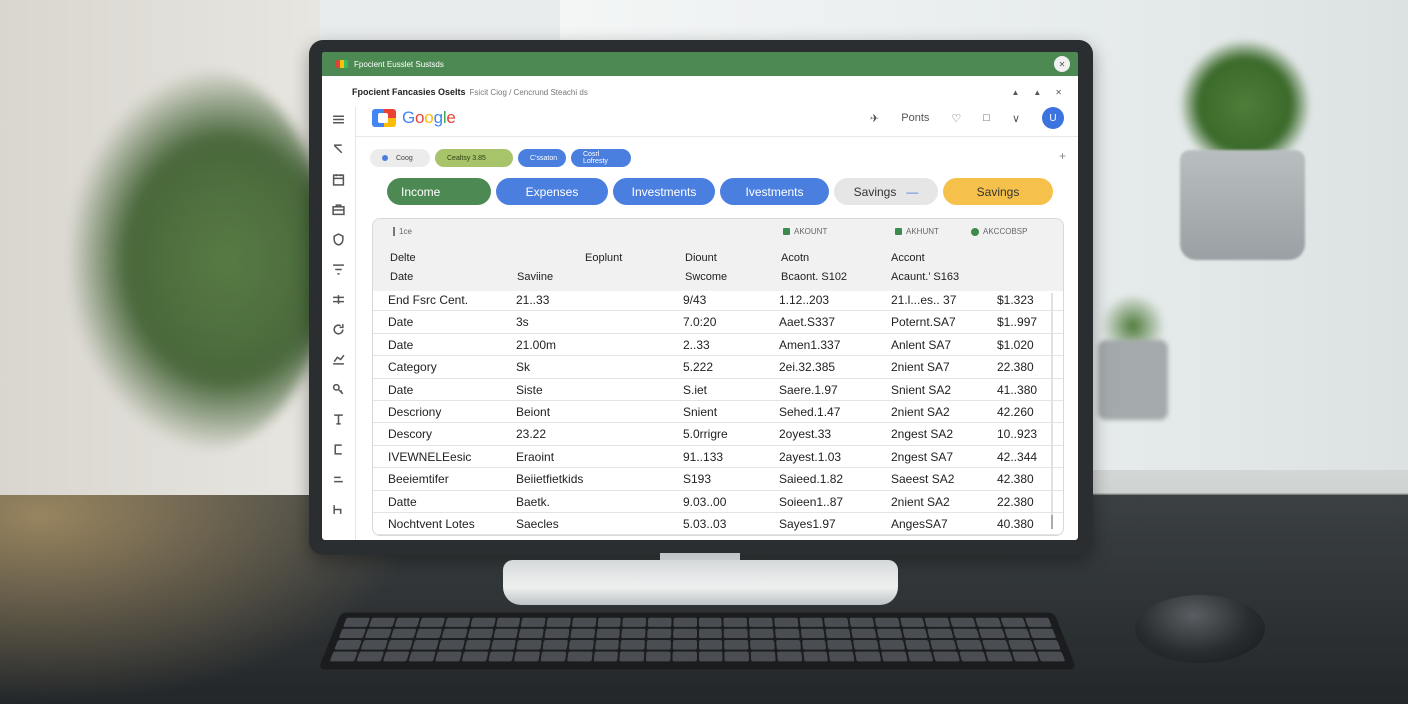 The width and height of the screenshot is (1408, 704). I want to click on table-cell: 41..380, so click(1017, 389).